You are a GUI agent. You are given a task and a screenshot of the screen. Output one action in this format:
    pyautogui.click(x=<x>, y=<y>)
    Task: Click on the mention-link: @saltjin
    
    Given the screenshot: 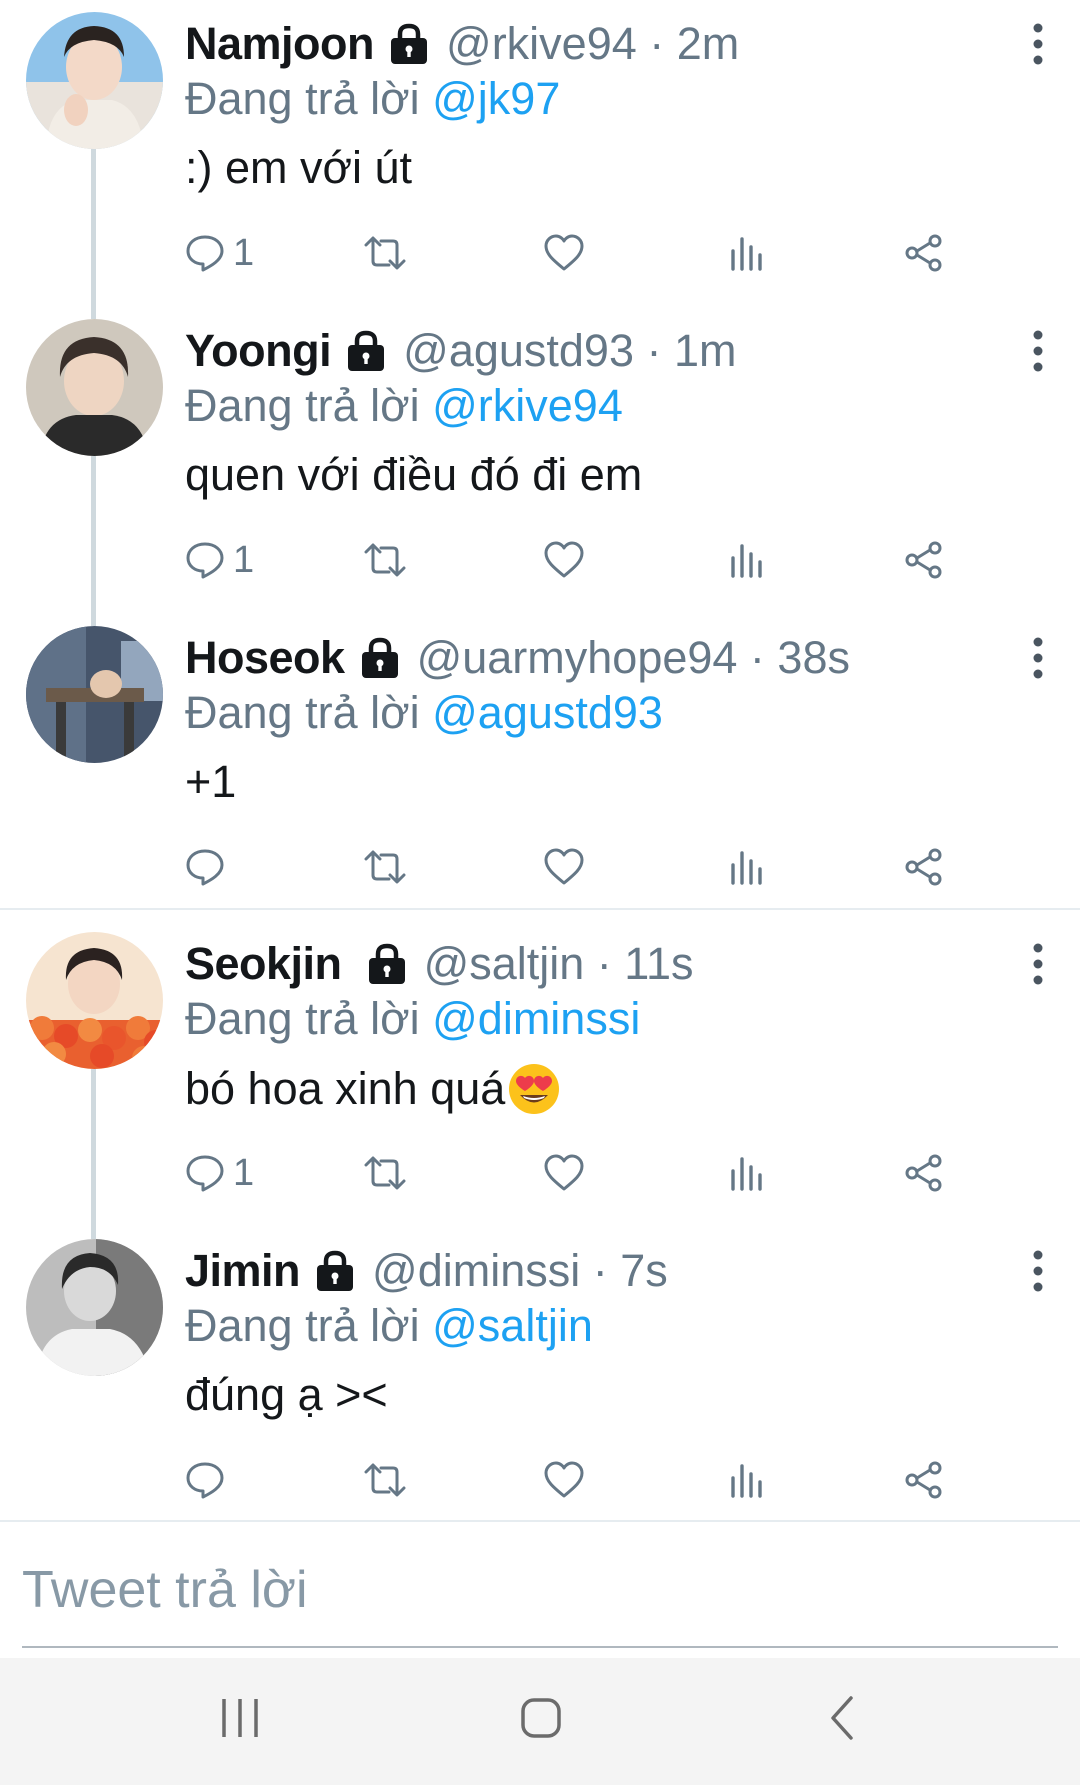 What is the action you would take?
    pyautogui.click(x=512, y=1325)
    